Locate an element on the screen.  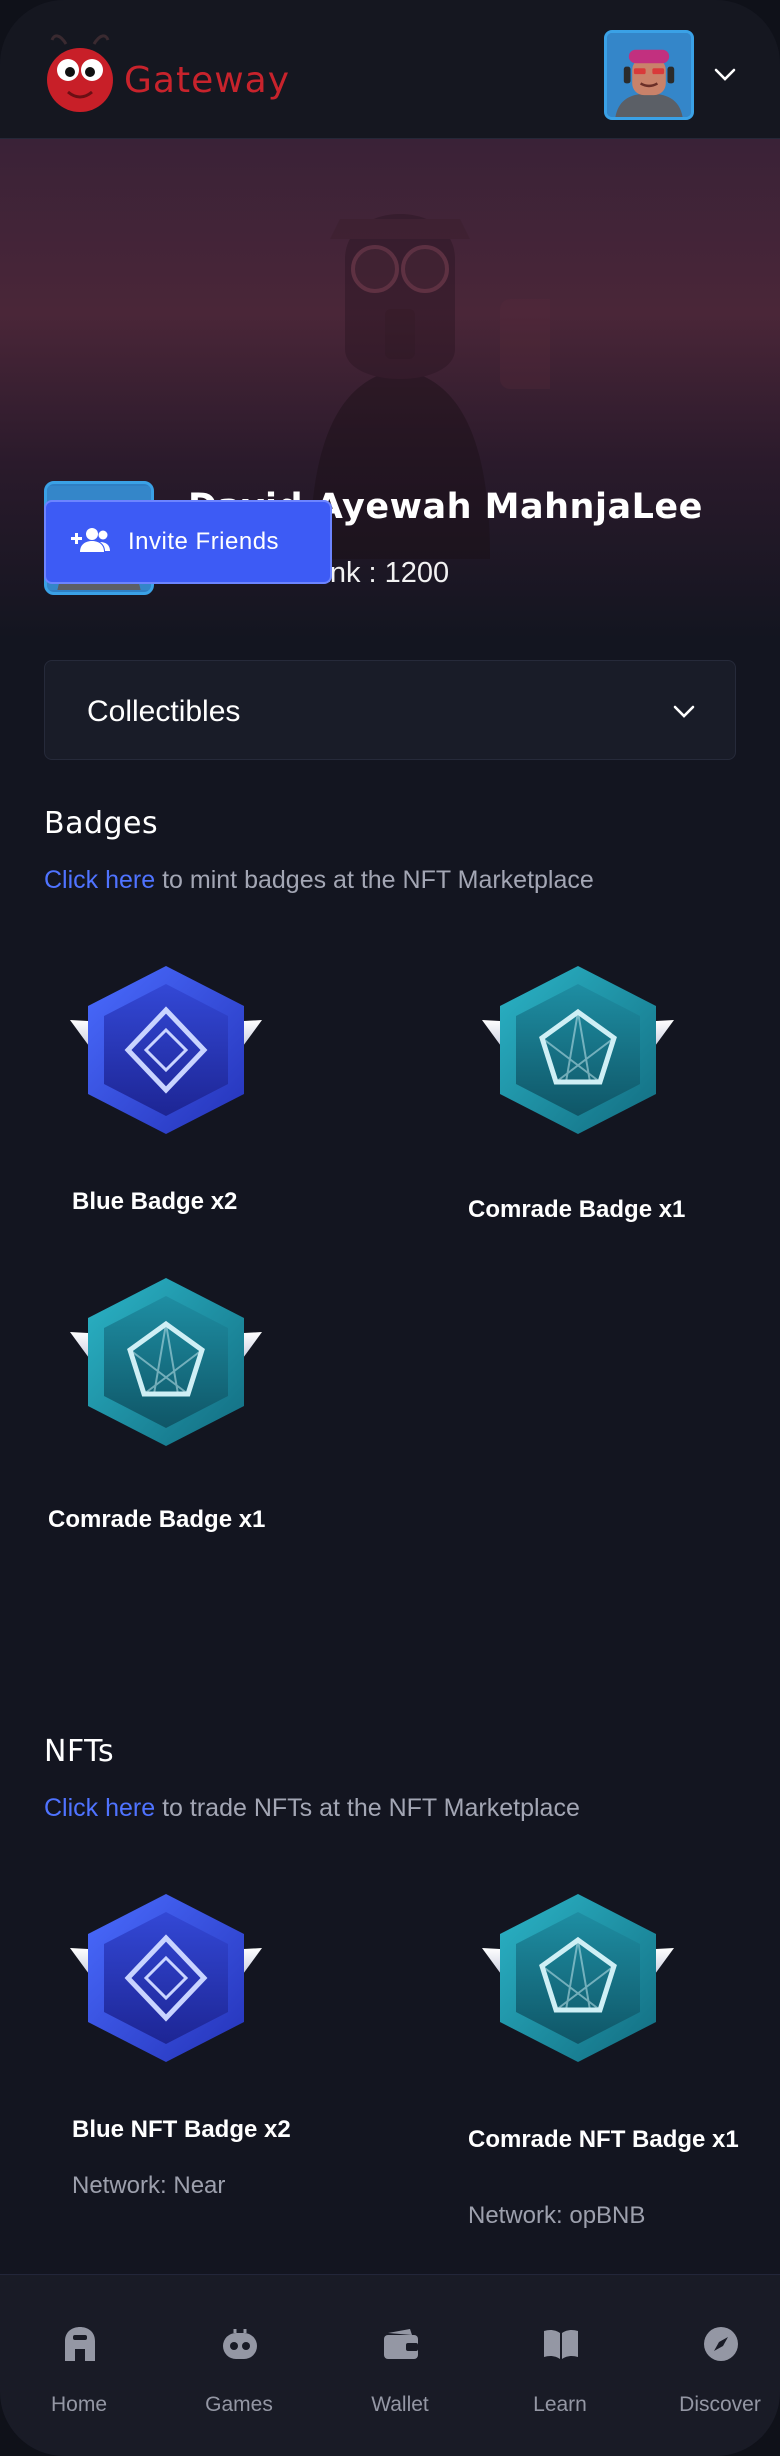
invite-friends-button: Invite Friends is located at coordinates (188, 542).